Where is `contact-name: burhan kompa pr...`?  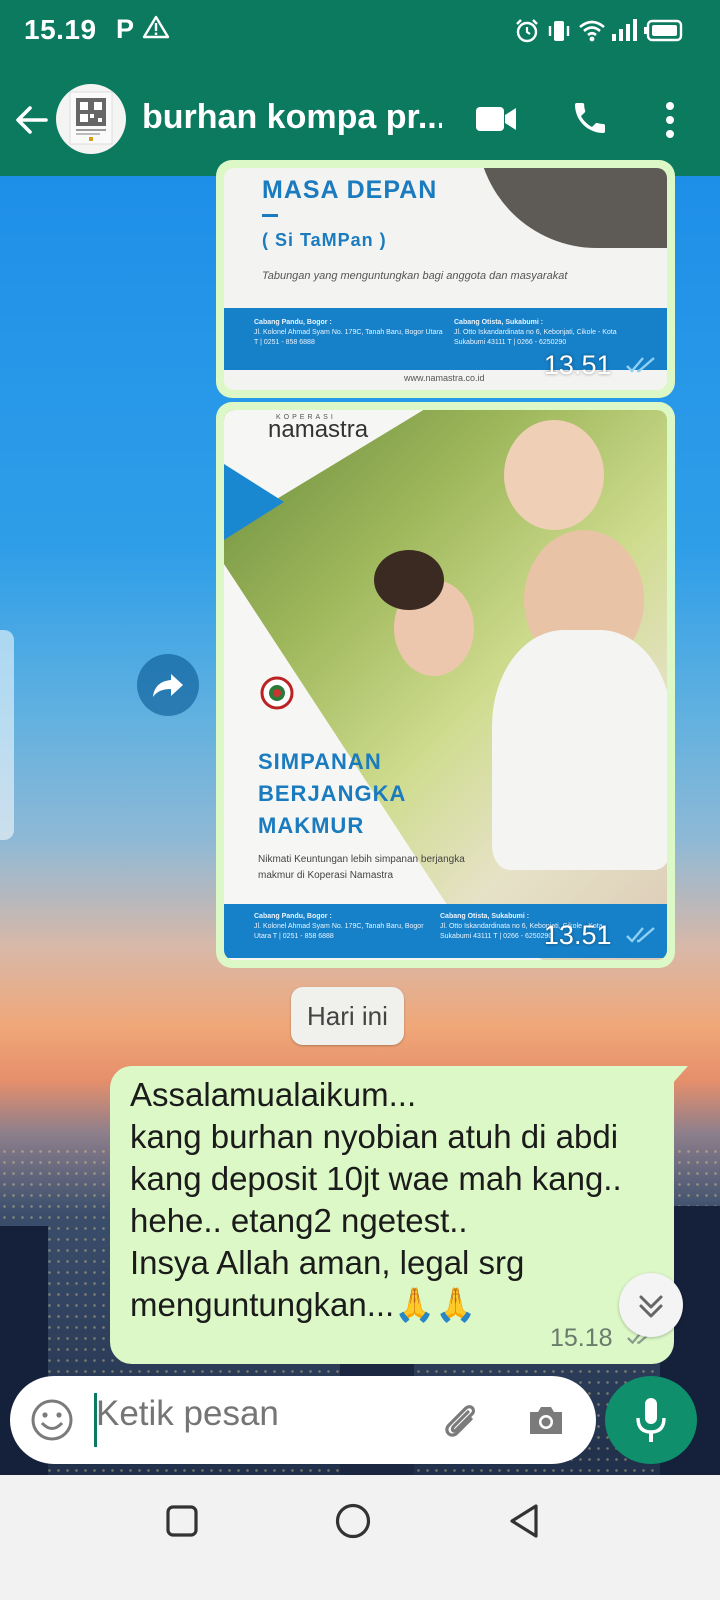 contact-name: burhan kompa pr... is located at coordinates (292, 117).